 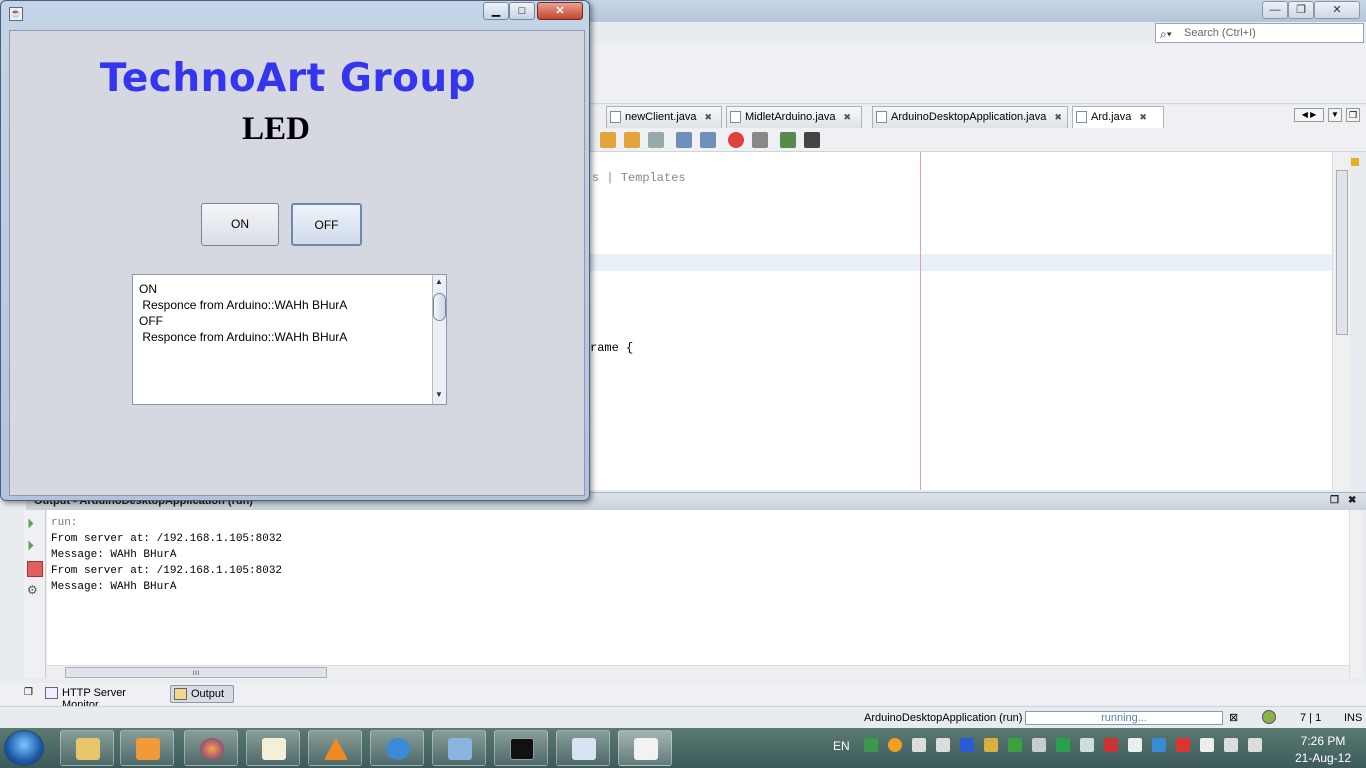 I want to click on java-cup-icon: ☕, so click(x=16, y=14).